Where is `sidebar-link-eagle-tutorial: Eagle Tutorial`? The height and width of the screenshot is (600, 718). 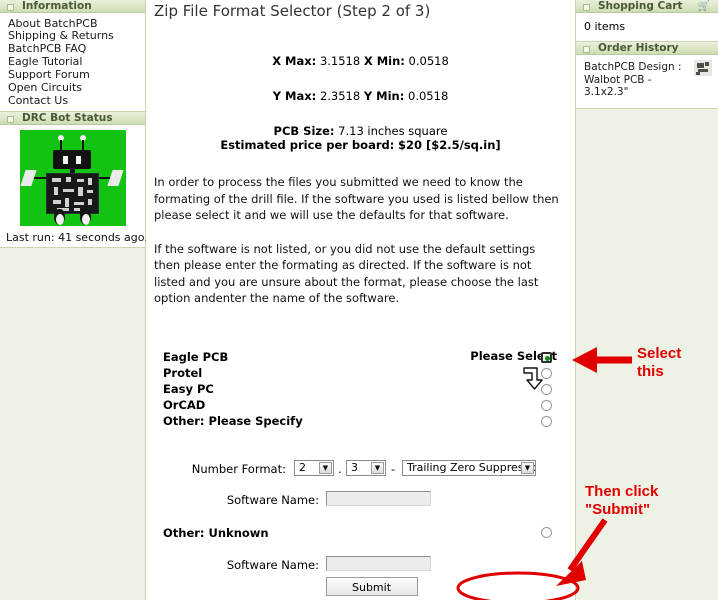
sidebar-link-eagle-tutorial: Eagle Tutorial is located at coordinates (76, 62).